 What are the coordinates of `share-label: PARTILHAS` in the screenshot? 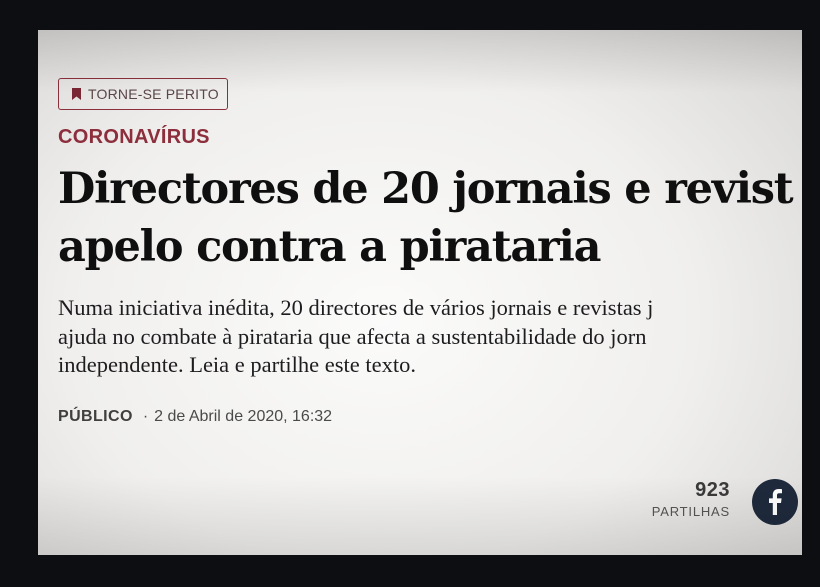 It's located at (690, 511).